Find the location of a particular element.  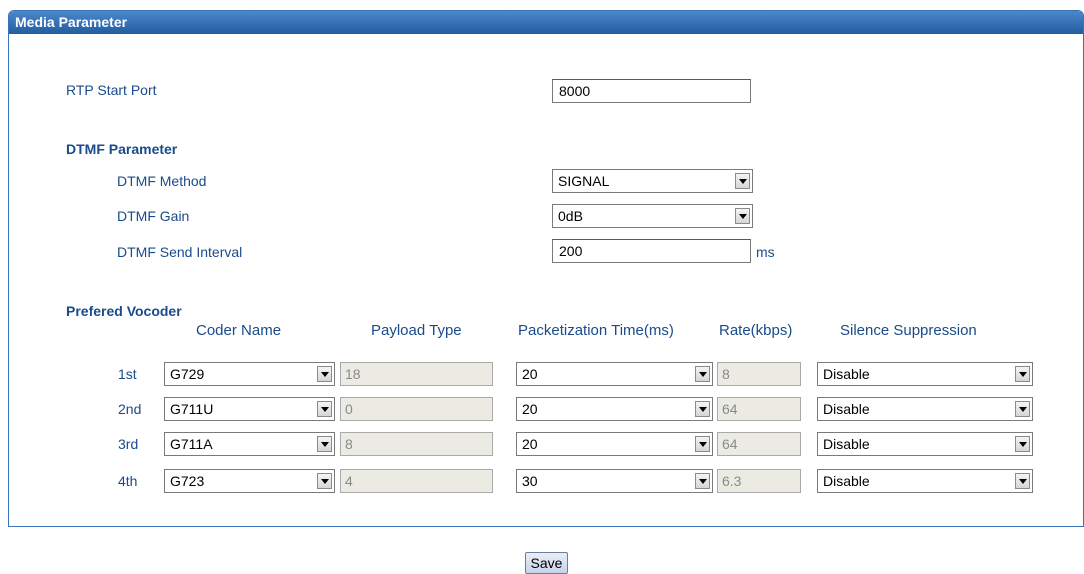

rtp-start-port-input: 8000 is located at coordinates (651, 91).